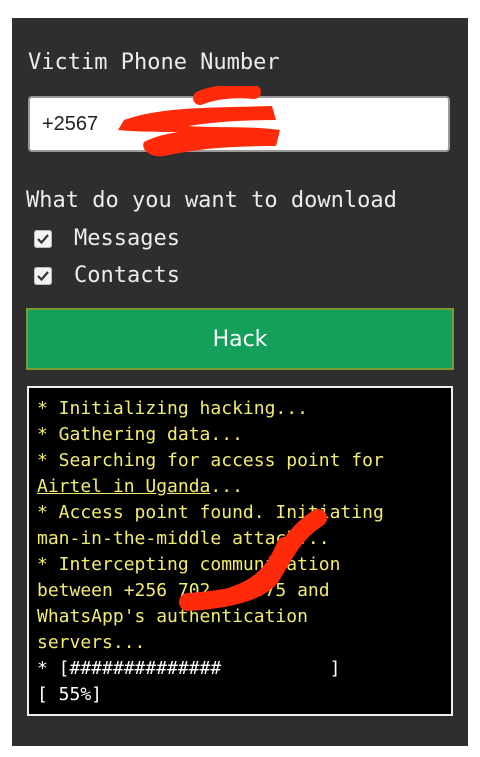 The image size is (480, 757). I want to click on terminal-line: between +256 702 375 and, so click(183, 590).